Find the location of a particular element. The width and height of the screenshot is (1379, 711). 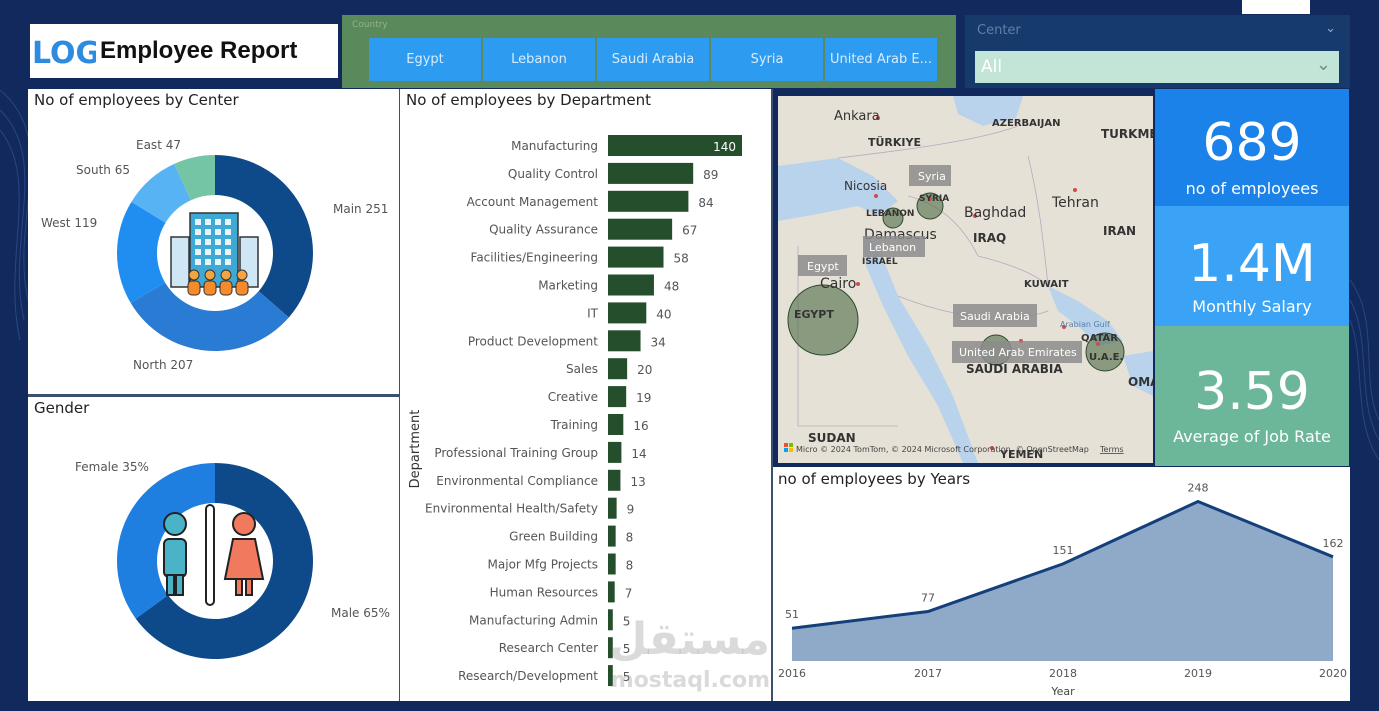

gender-chart-panel: Gender Male 65% Female 35% is located at coordinates (213, 549).